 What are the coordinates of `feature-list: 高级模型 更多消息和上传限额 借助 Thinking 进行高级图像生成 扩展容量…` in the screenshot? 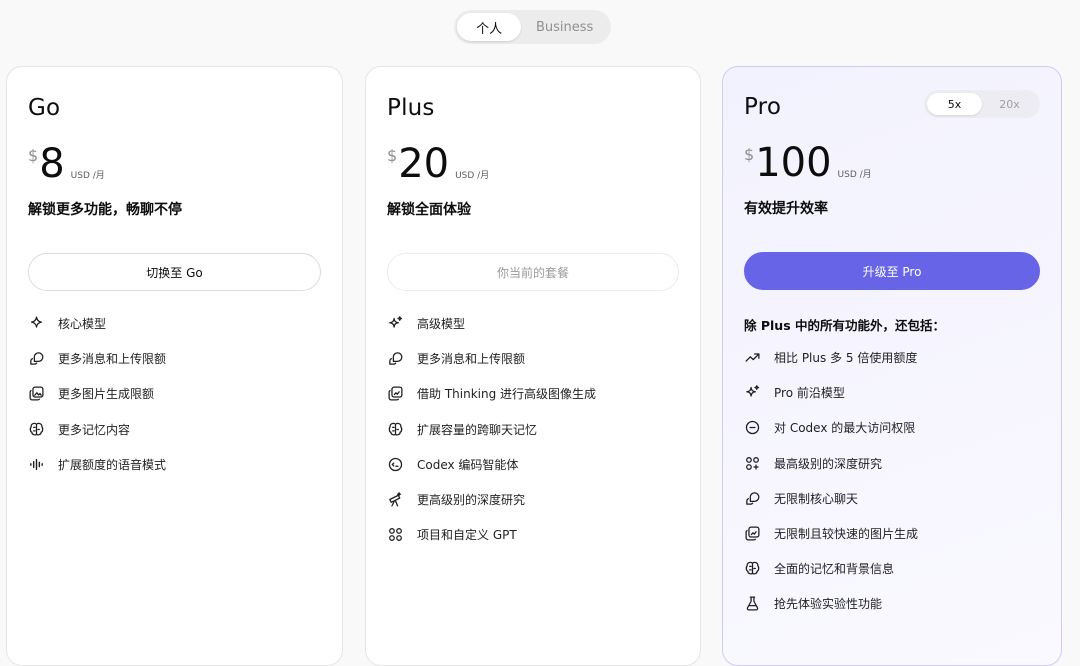 It's located at (533, 429).